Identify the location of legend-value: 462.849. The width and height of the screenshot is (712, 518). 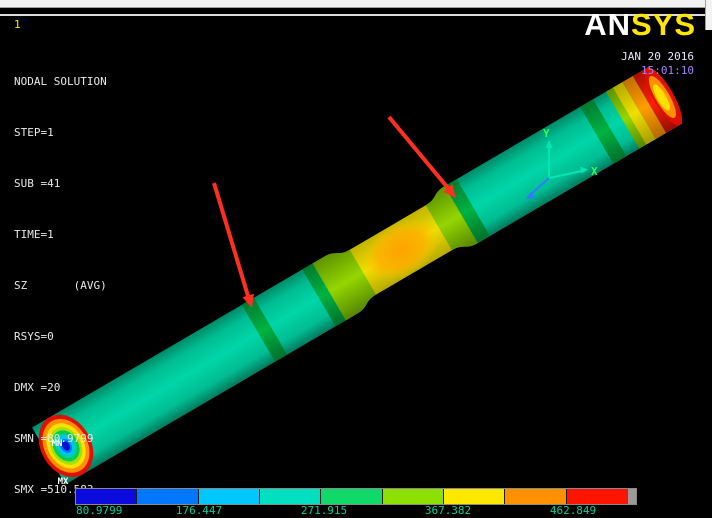
(573, 510).